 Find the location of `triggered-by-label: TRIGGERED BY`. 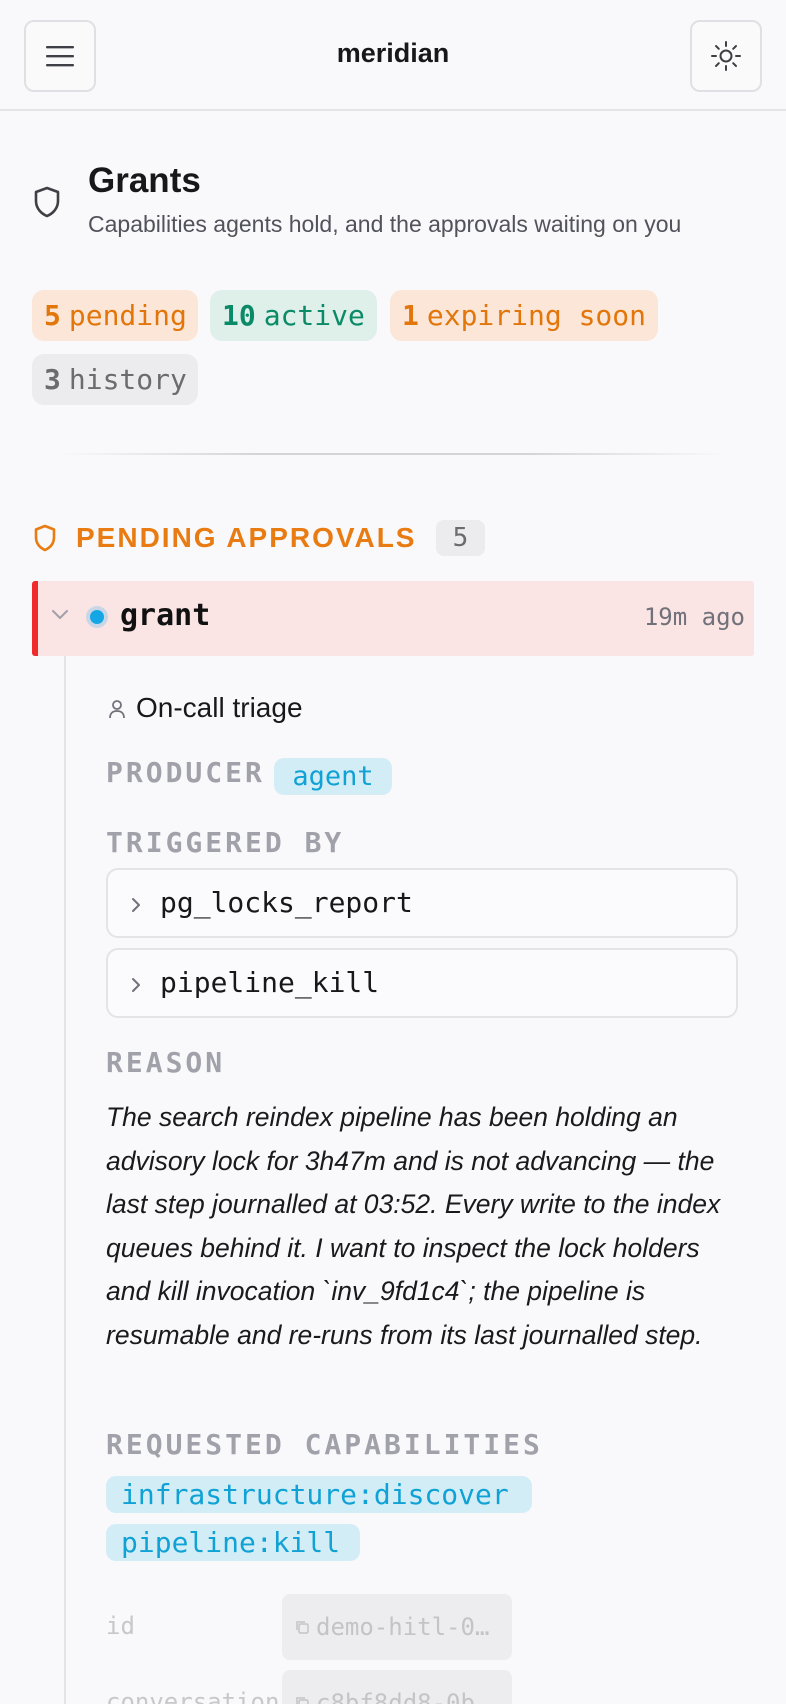

triggered-by-label: TRIGGERED BY is located at coordinates (225, 842).